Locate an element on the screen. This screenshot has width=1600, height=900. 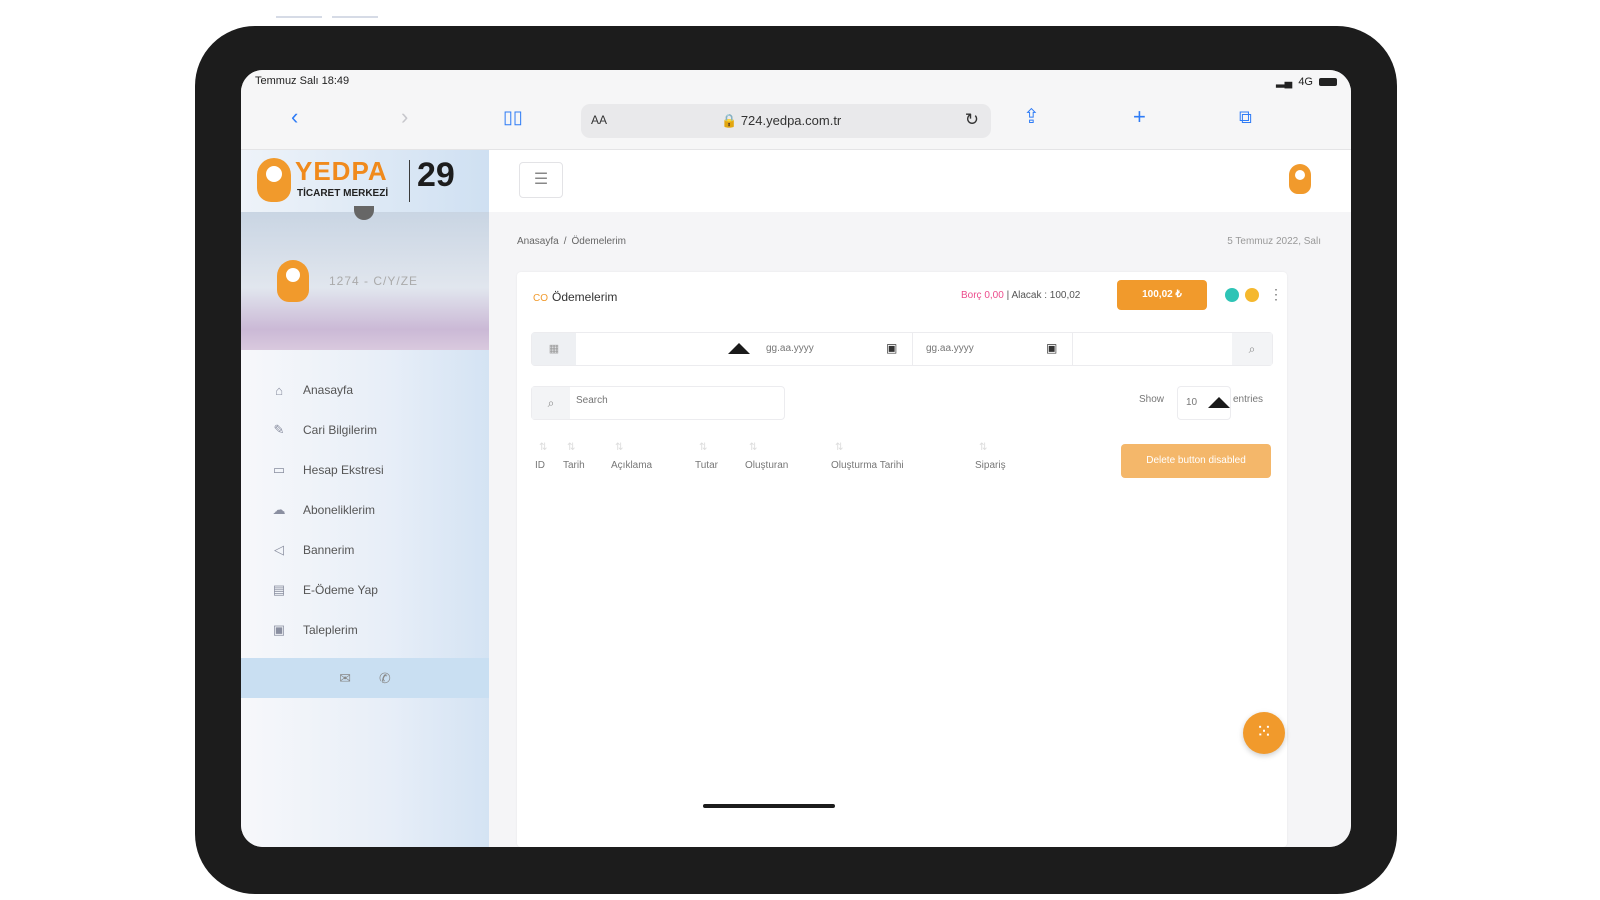
back-icon: ‹ is located at coordinates (294, 117).